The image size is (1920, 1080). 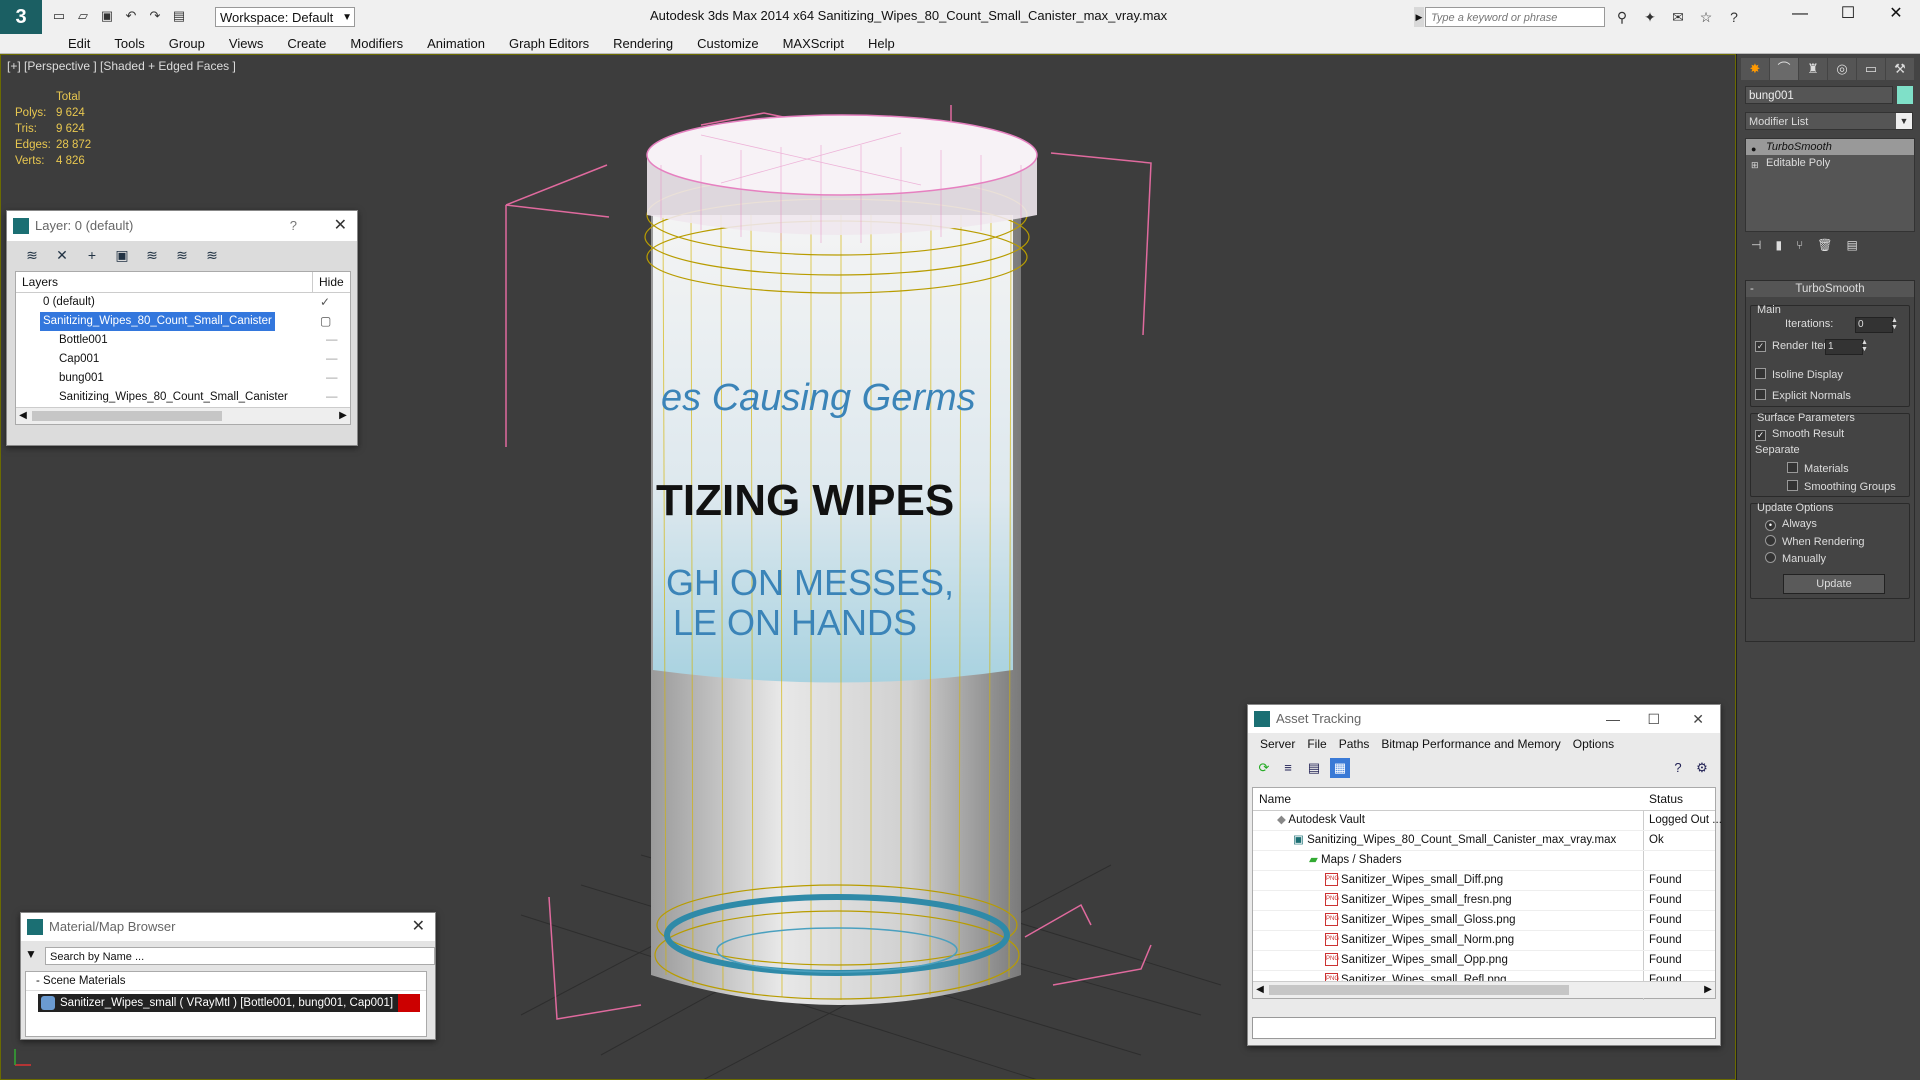 What do you see at coordinates (325, 302) in the screenshot?
I see `hide-toggle: ✓` at bounding box center [325, 302].